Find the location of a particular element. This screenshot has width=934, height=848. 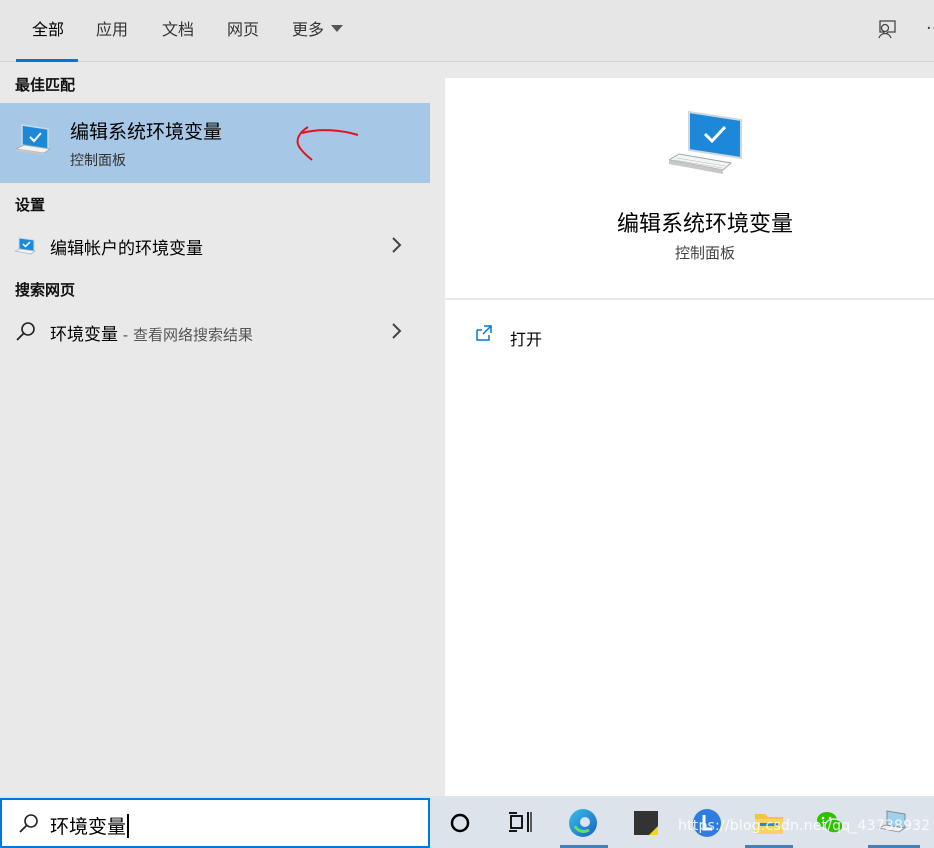

settings-heading: 设置 is located at coordinates (30, 205).